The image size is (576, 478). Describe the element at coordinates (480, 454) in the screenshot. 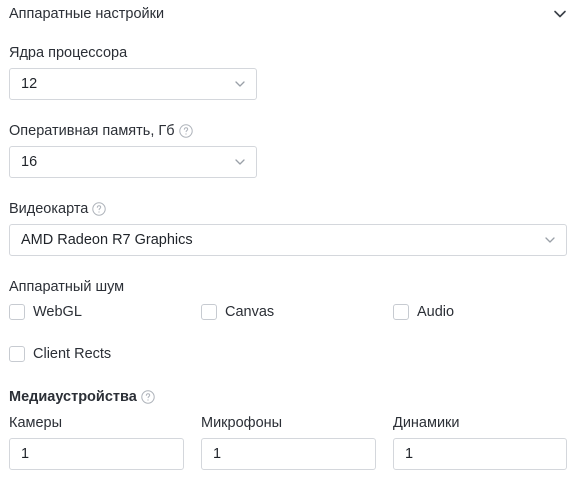

I see `speakers-input` at that location.